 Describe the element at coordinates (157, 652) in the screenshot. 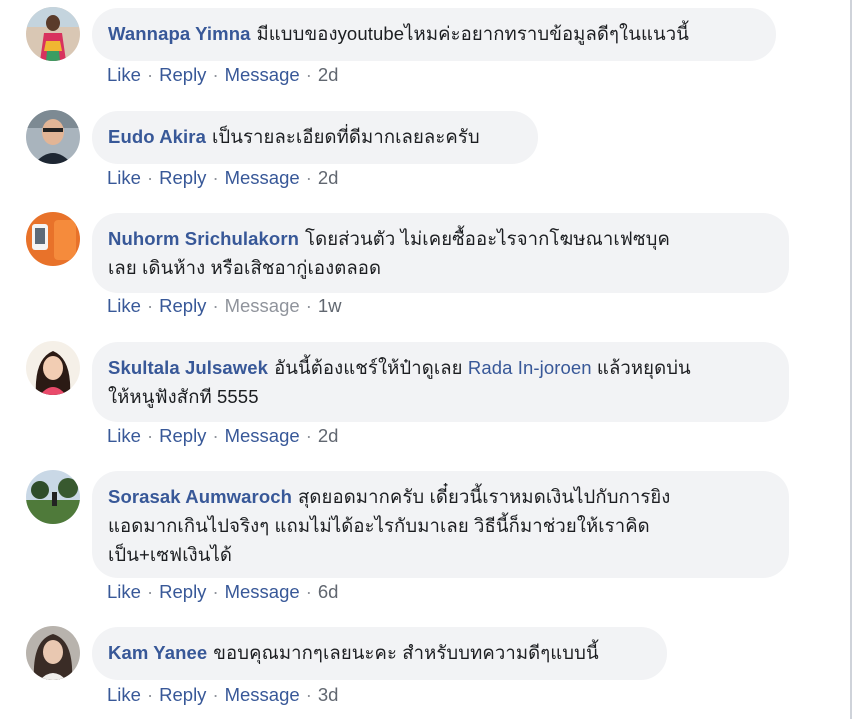

I see `comment-author: Kam Yanee` at that location.